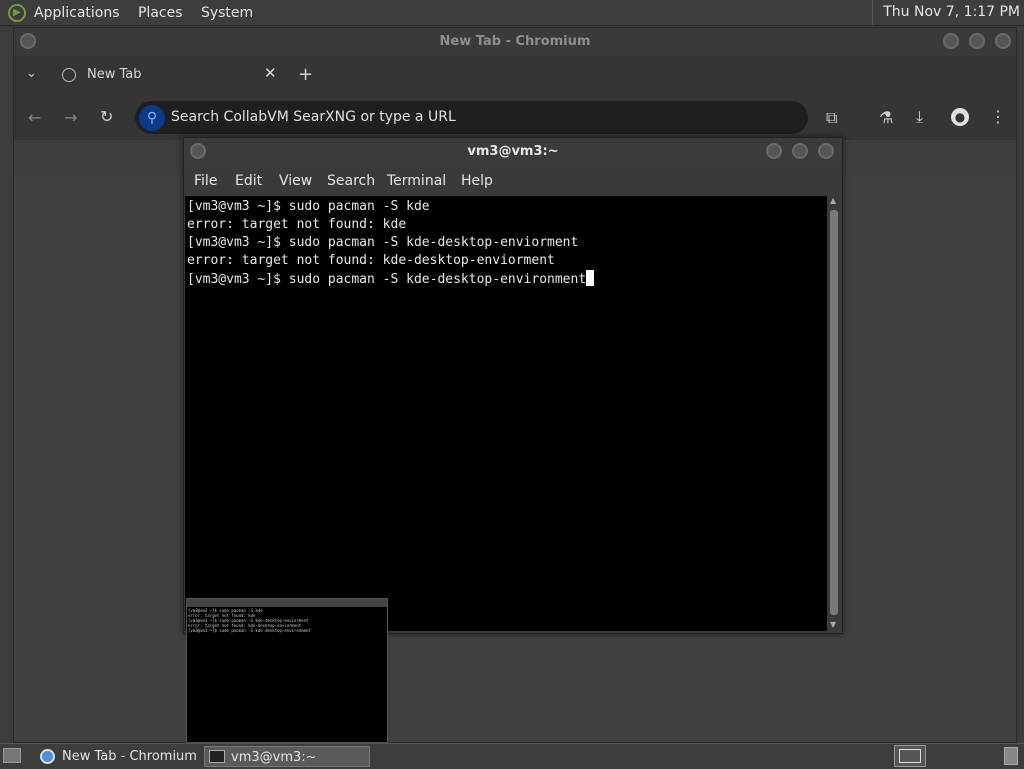  Describe the element at coordinates (114, 74) in the screenshot. I see `tab-title: New Tab` at that location.